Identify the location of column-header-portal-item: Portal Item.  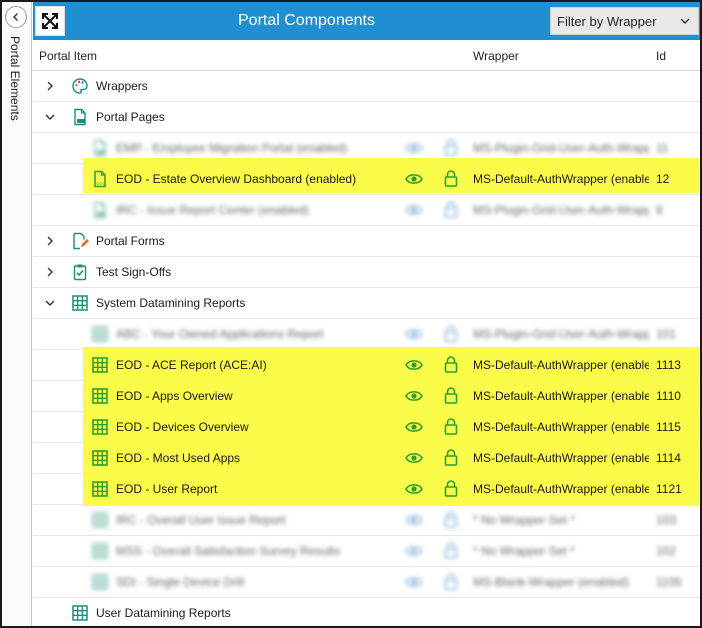
(68, 56).